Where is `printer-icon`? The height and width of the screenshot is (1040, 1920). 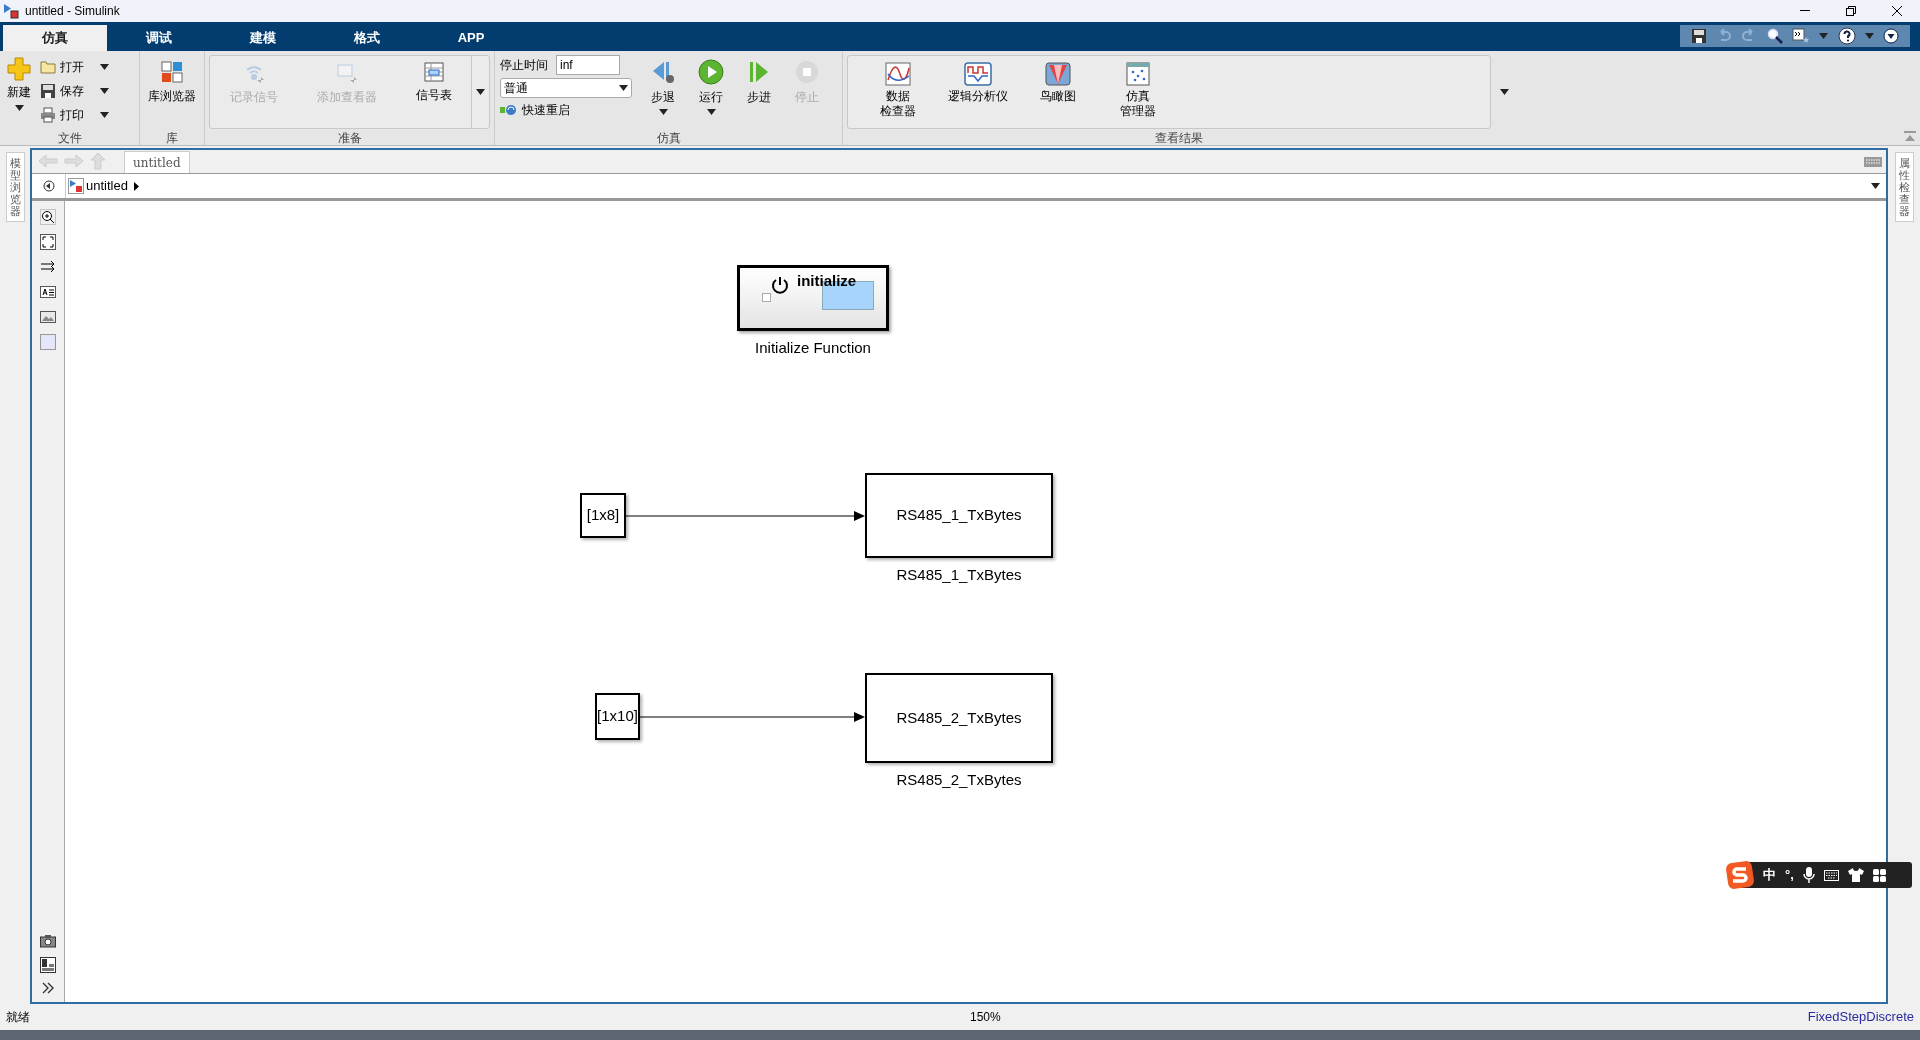 printer-icon is located at coordinates (48, 115).